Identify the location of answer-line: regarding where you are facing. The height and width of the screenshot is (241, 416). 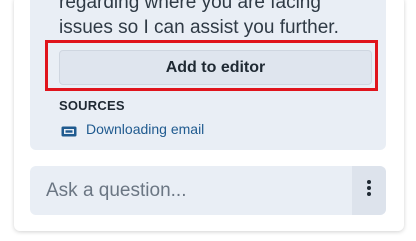
(190, 6).